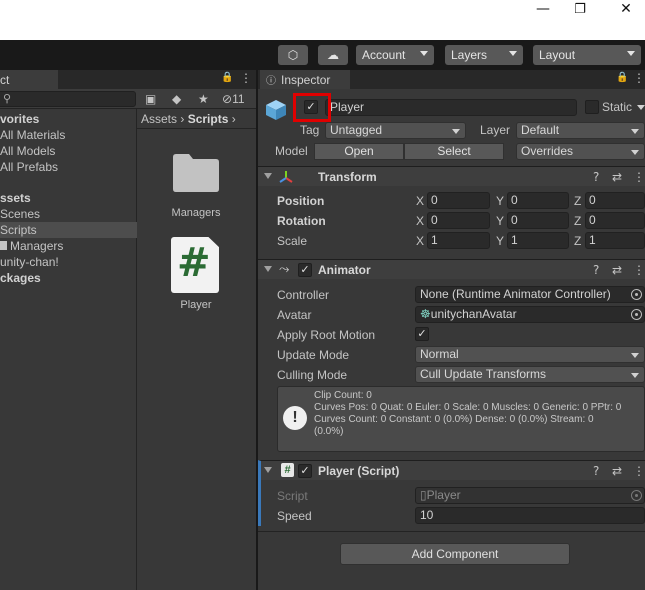  I want to click on scale-y-field: 1, so click(538, 240).